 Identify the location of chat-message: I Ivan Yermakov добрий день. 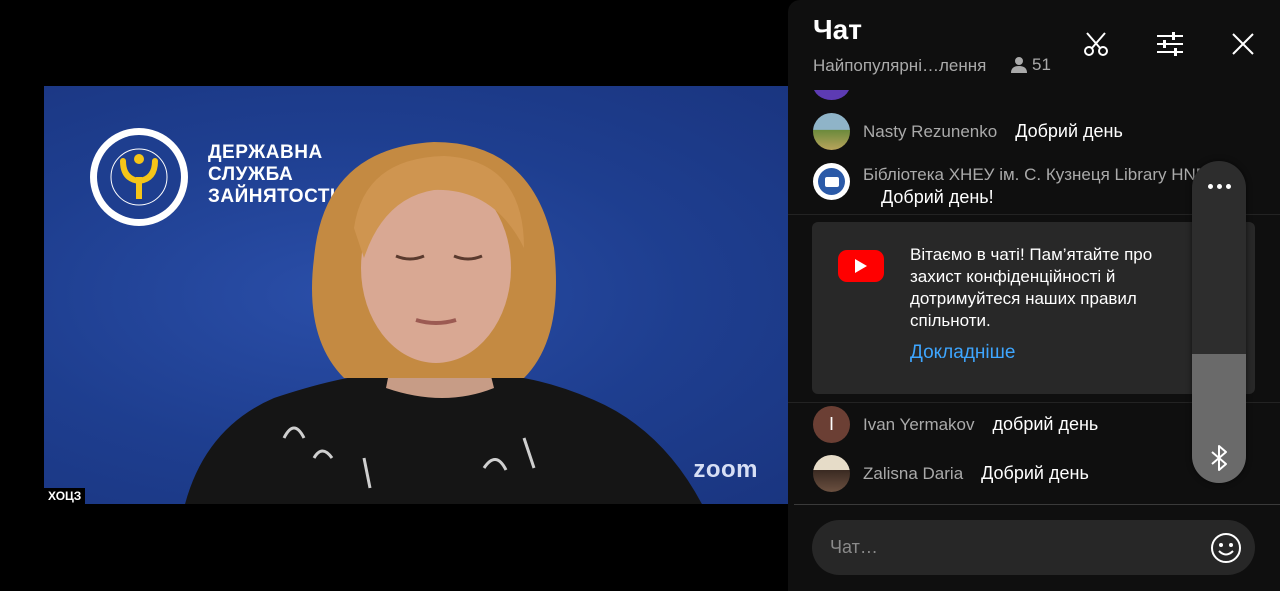
(955, 424).